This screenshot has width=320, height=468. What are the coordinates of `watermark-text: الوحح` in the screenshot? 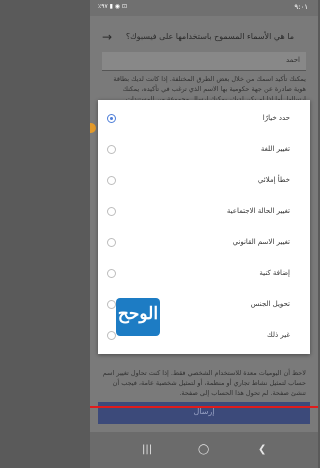 It's located at (138, 314).